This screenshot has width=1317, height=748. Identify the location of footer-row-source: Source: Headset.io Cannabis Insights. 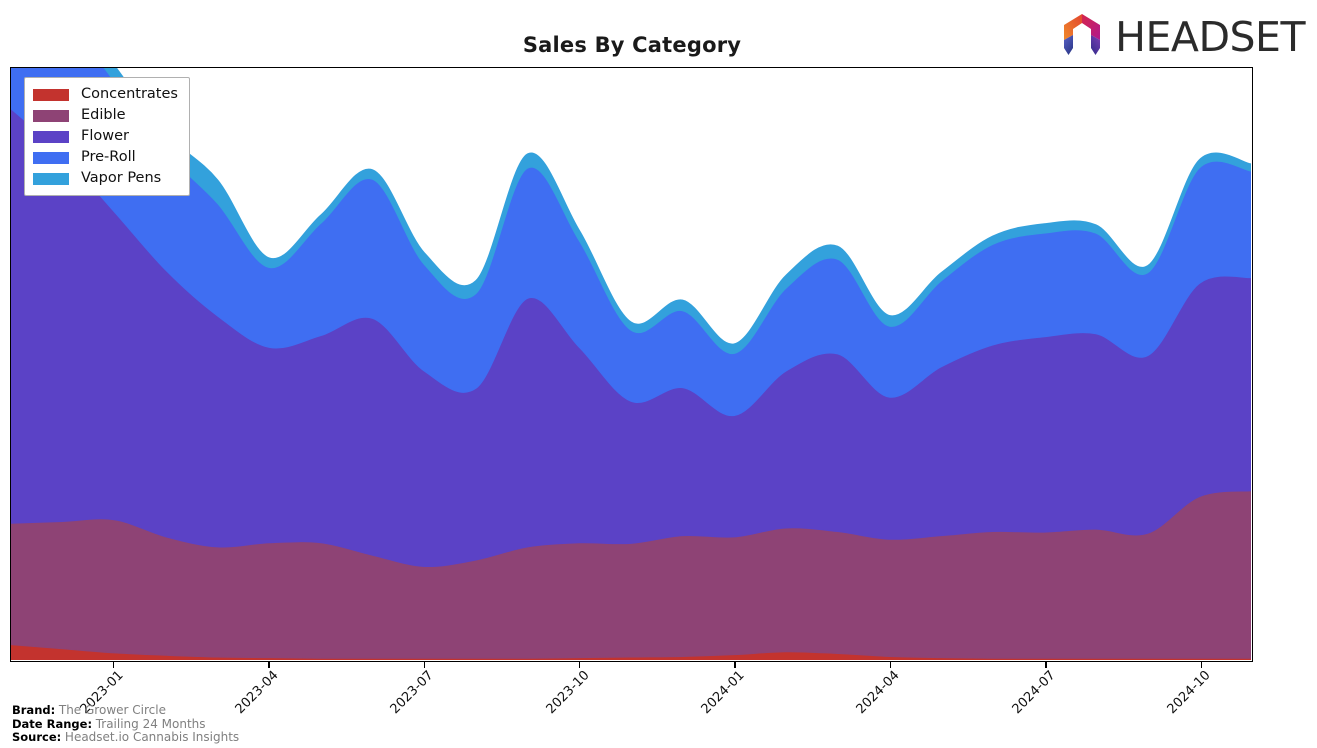
(126, 737).